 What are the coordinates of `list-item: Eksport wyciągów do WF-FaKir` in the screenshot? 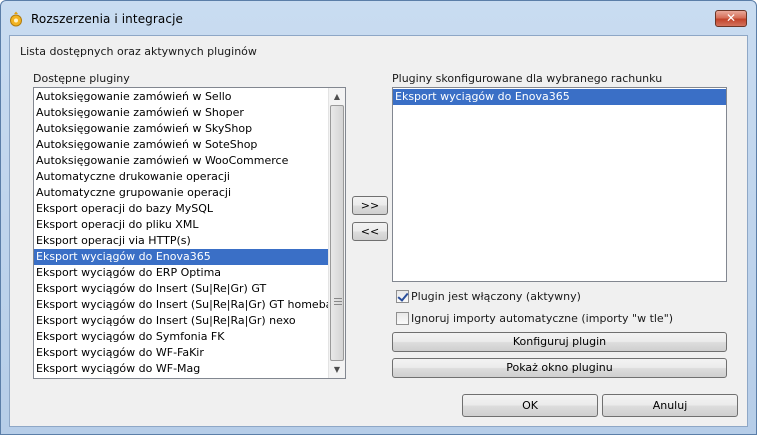 It's located at (181, 353).